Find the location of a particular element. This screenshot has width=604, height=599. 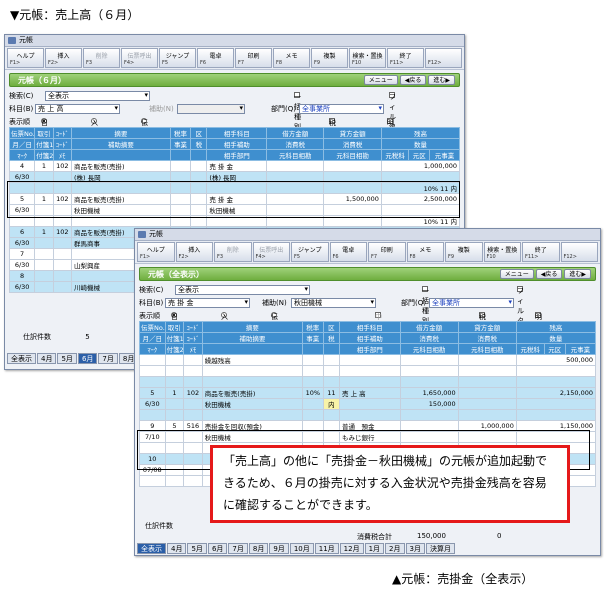

table-cell: 商品を販売(売掛) is located at coordinates (120, 166).